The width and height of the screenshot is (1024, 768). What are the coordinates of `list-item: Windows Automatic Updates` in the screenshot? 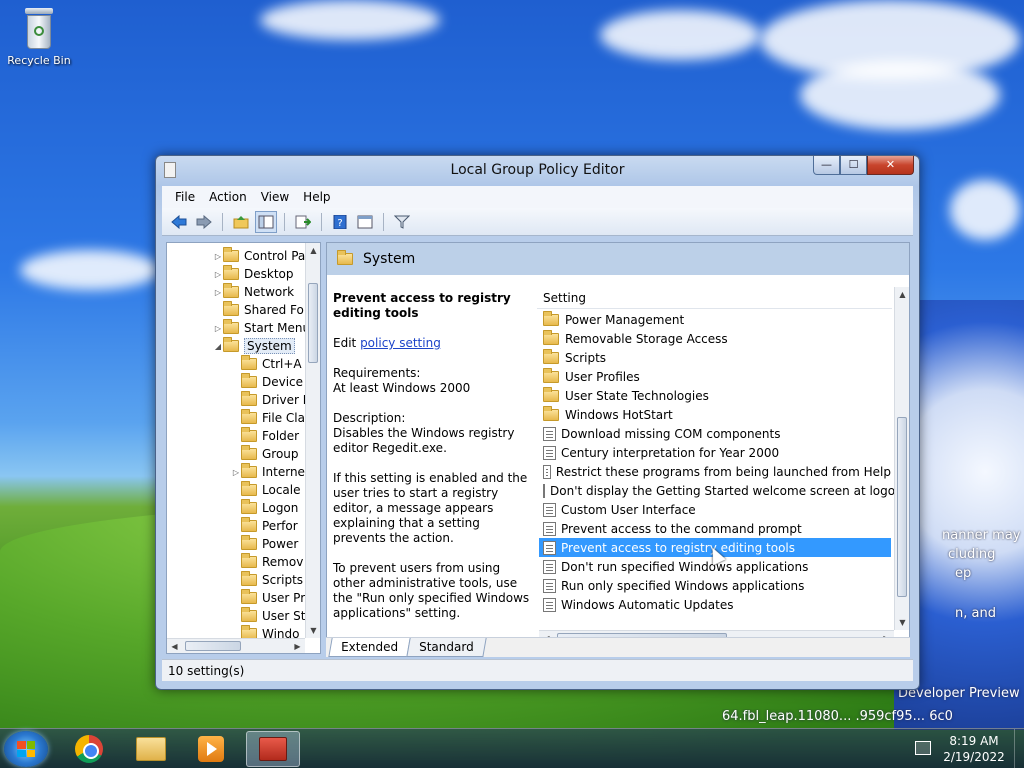 It's located at (715, 604).